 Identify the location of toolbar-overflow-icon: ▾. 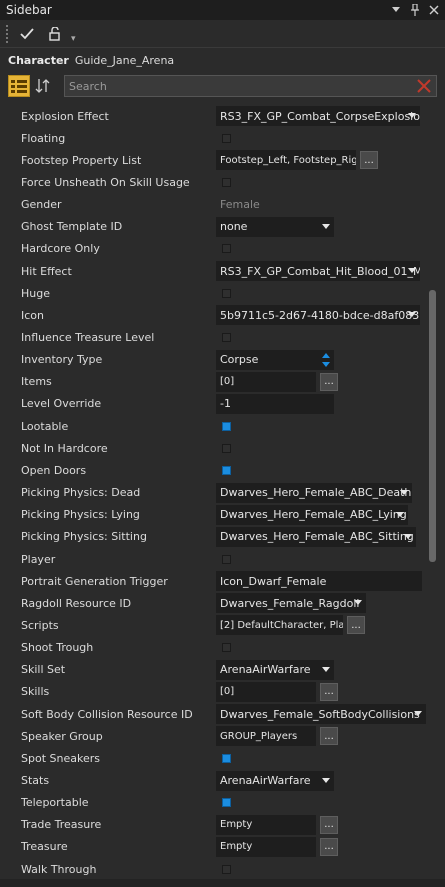
(73, 39).